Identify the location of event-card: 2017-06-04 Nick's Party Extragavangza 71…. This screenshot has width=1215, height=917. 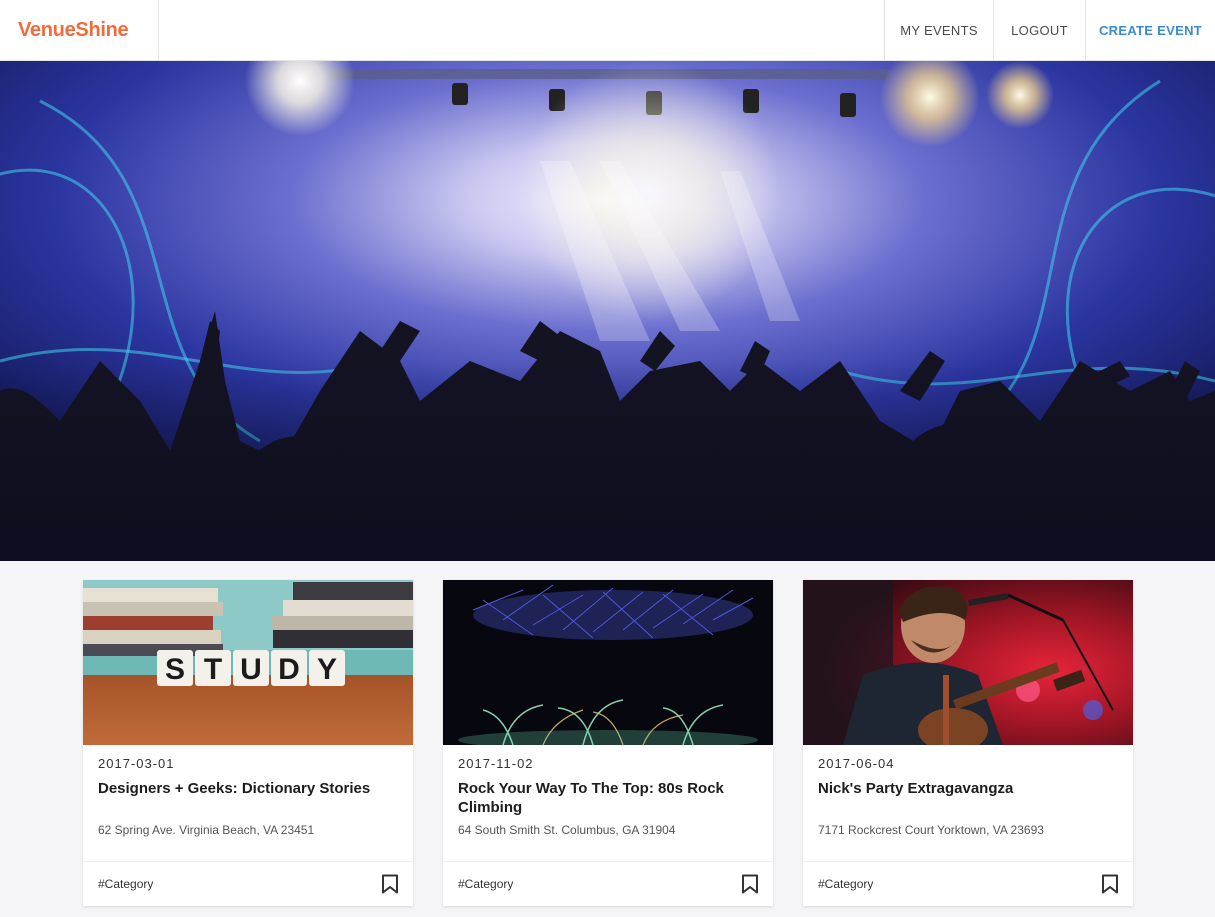
(968, 743).